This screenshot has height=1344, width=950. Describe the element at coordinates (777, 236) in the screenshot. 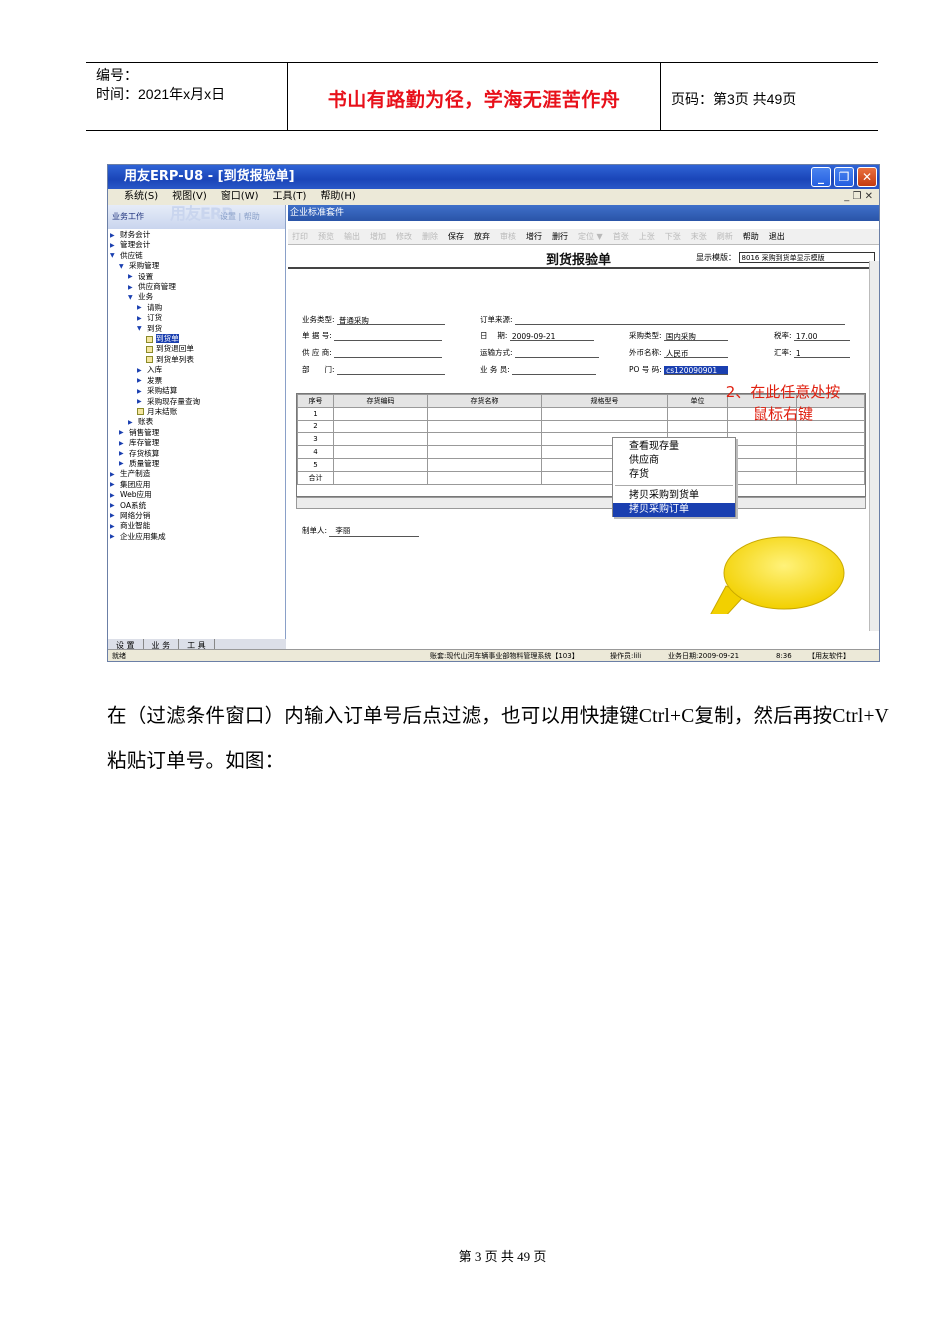

I see `toolbar-button: 退出` at that location.